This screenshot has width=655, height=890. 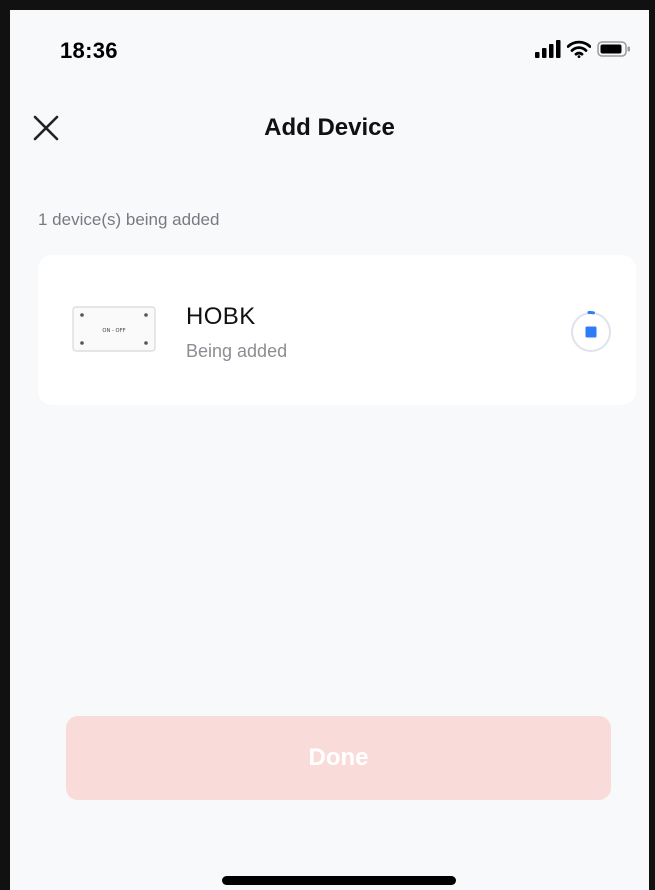 What do you see at coordinates (548, 49) in the screenshot?
I see `signal-icon` at bounding box center [548, 49].